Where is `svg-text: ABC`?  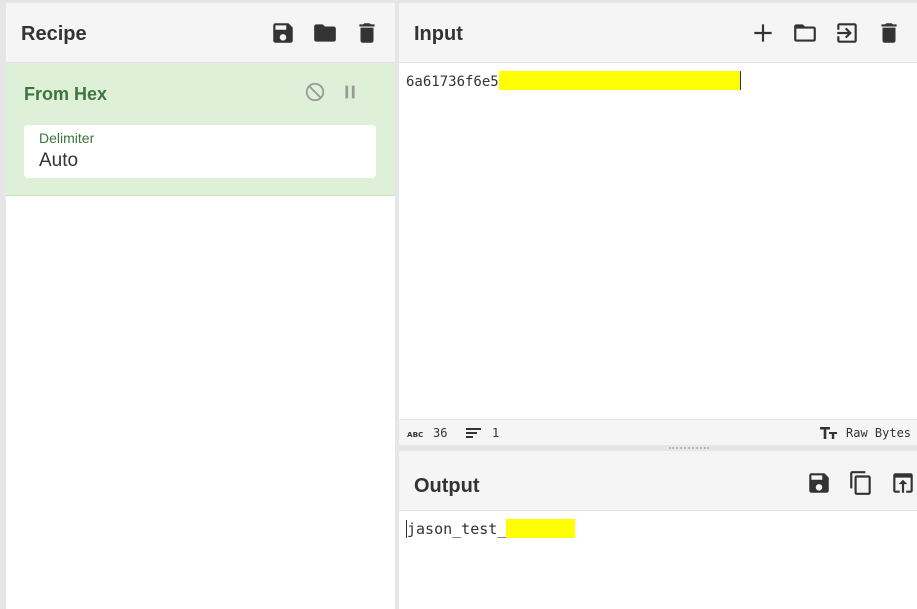
svg-text: ABC is located at coordinates (415, 434).